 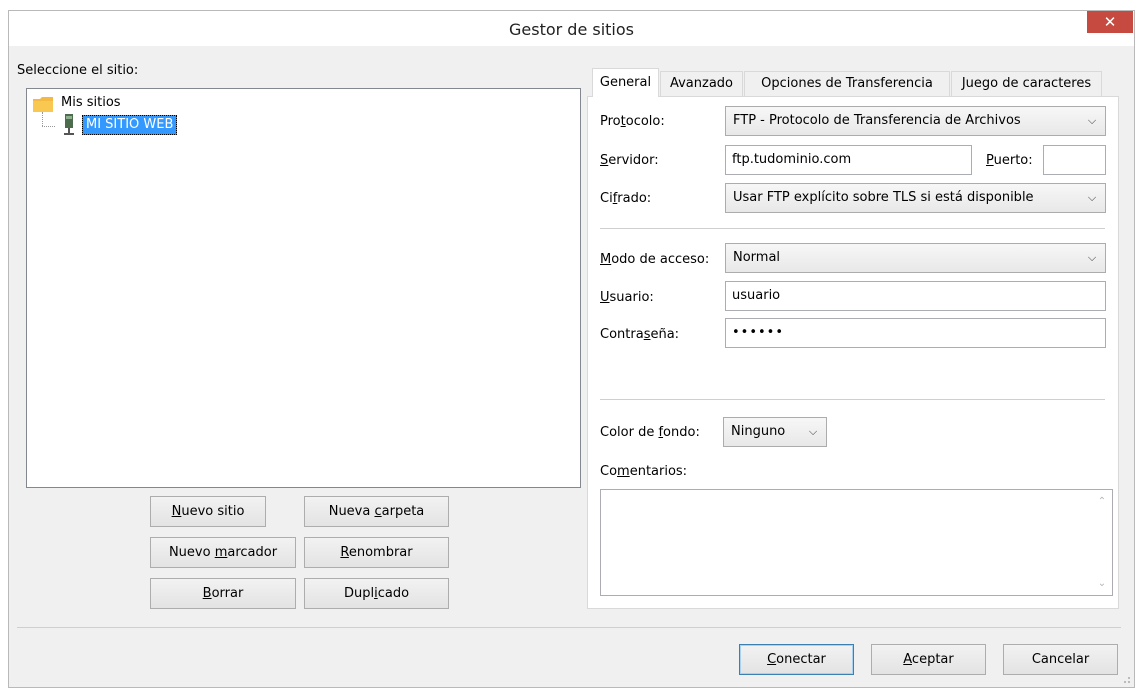 What do you see at coordinates (848, 160) in the screenshot?
I see `server-input: ftp.tudominio.com` at bounding box center [848, 160].